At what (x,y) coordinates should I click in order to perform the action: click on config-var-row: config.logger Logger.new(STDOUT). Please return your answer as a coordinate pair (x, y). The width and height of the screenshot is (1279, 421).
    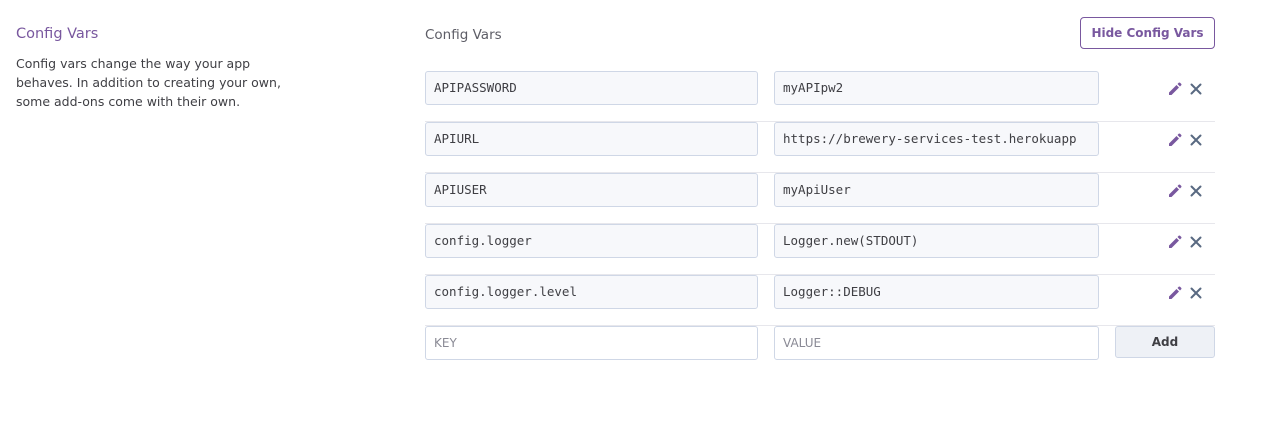
    Looking at the image, I should click on (820, 249).